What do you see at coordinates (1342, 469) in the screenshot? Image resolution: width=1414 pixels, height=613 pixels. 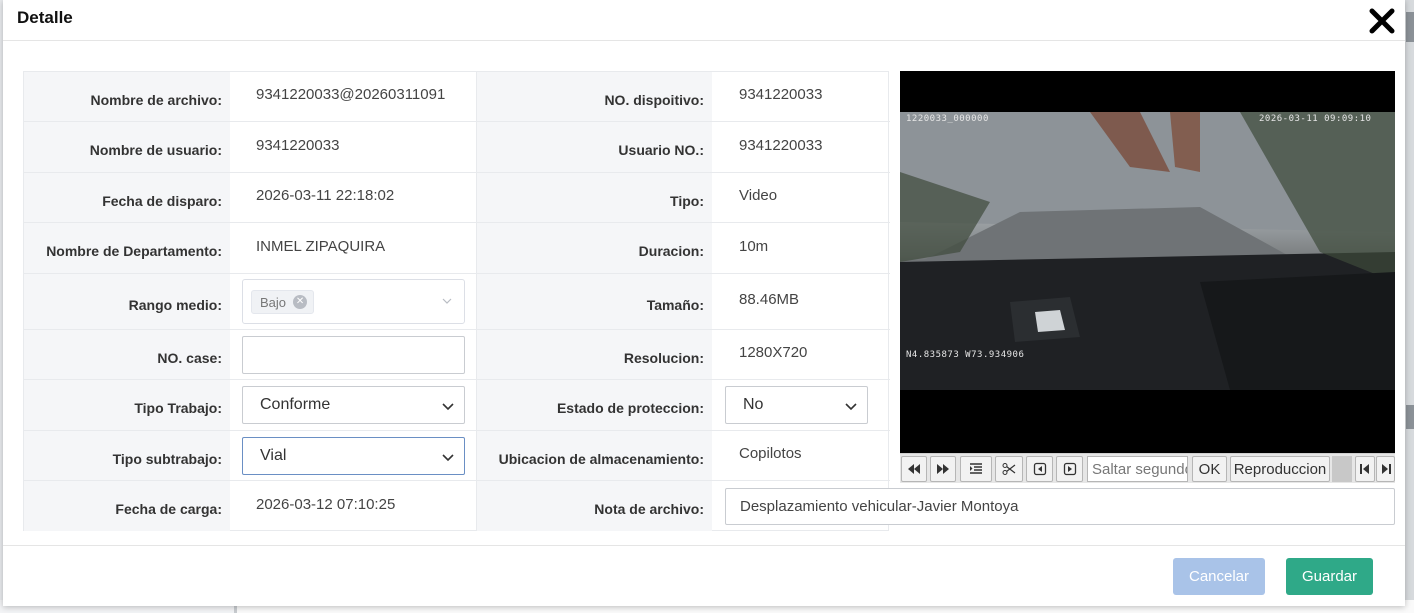 I see `playback-slider` at bounding box center [1342, 469].